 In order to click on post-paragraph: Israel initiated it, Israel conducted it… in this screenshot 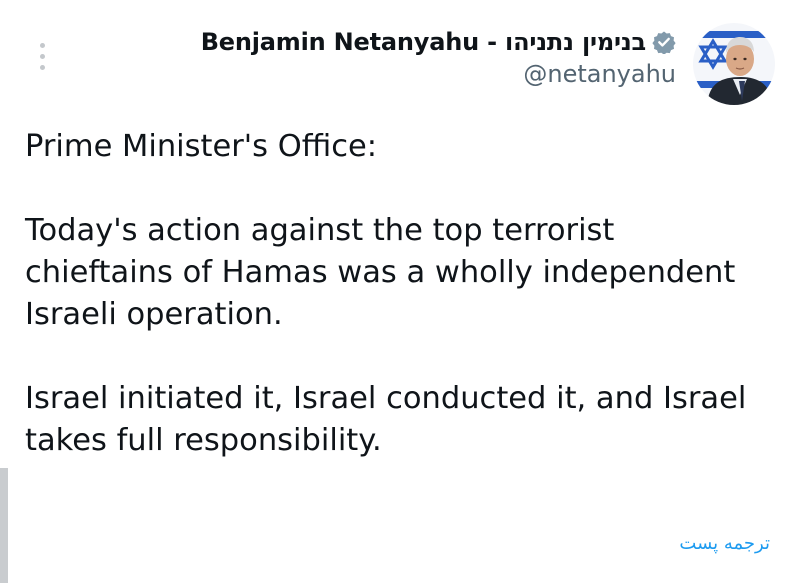, I will do `click(386, 419)`.